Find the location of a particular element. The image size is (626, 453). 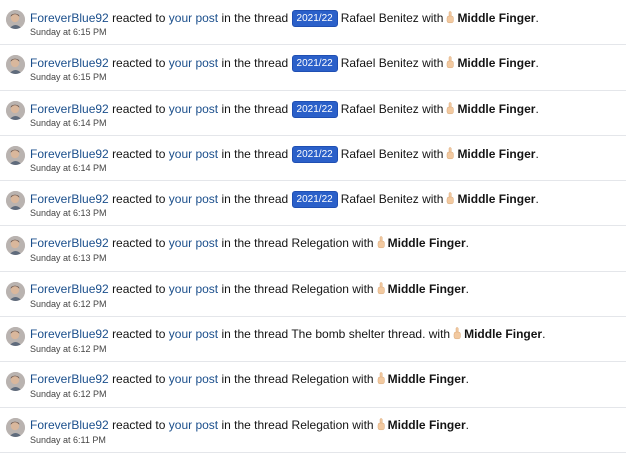

thread-title-link: The bomb shelter thread. is located at coordinates (358, 334).